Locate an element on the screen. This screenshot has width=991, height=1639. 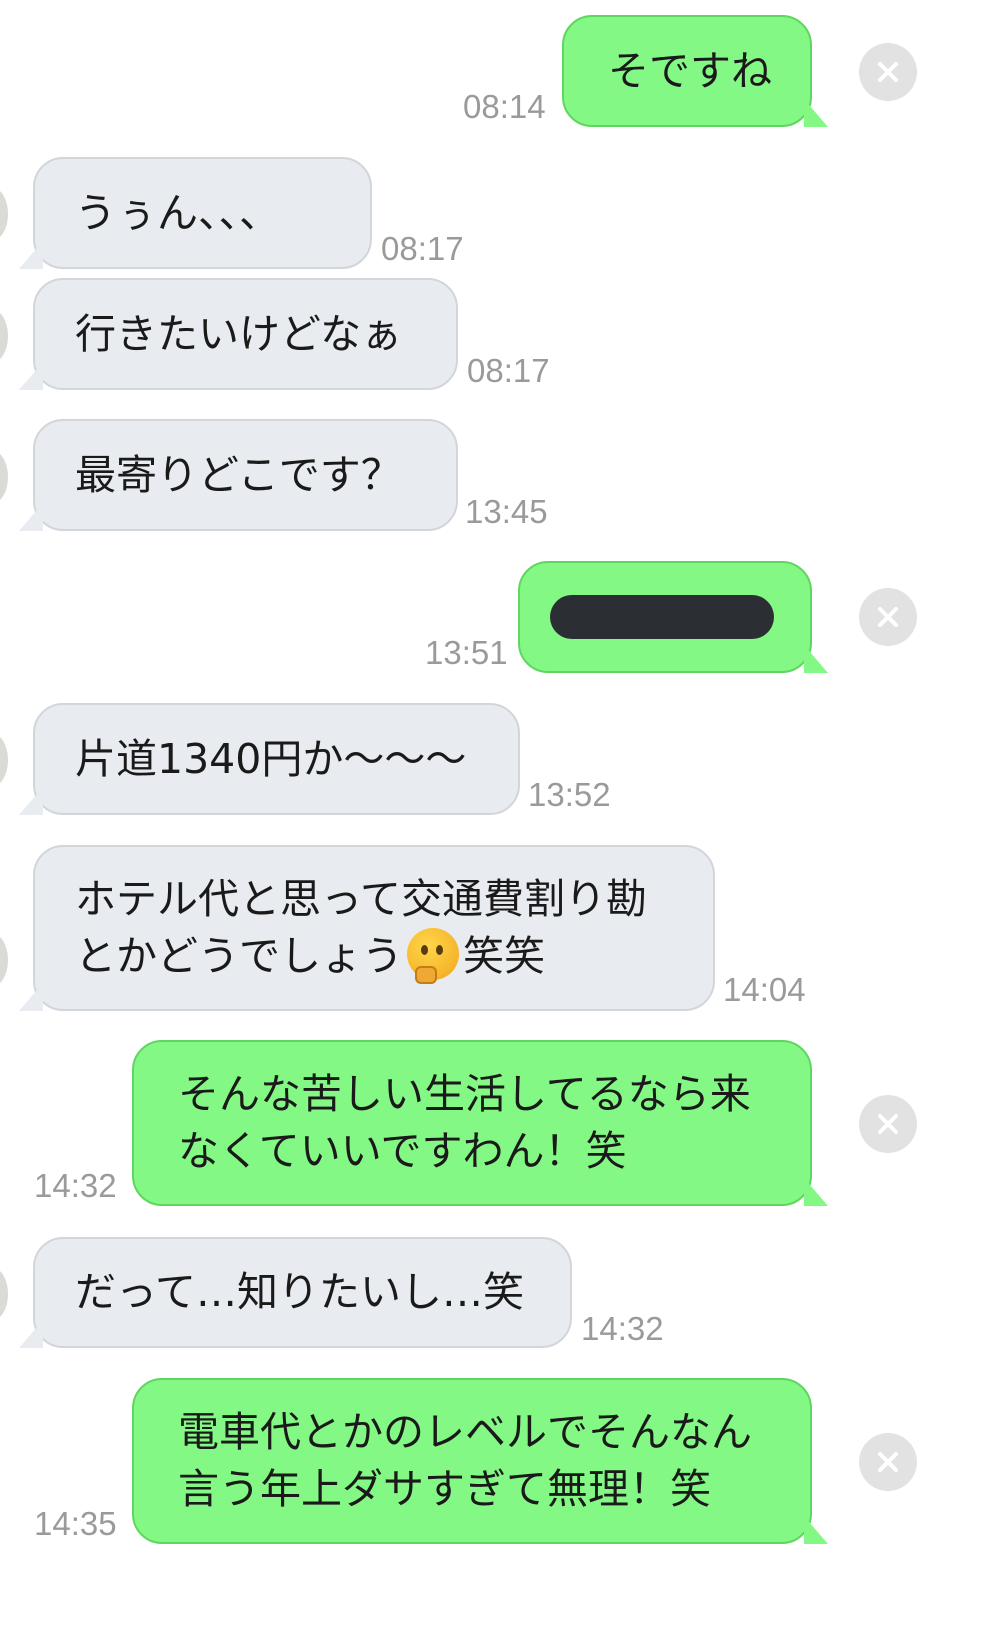
message-bubble-incoming: だって…知りたいし…笑 is located at coordinates (295, 1292).